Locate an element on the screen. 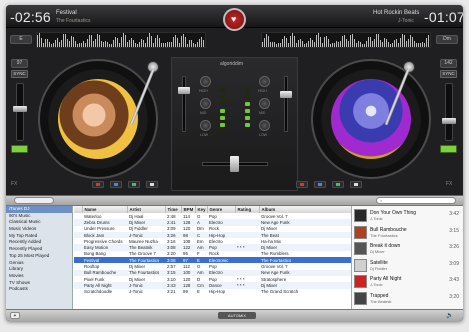  left-mid-knob is located at coordinates (205, 103).